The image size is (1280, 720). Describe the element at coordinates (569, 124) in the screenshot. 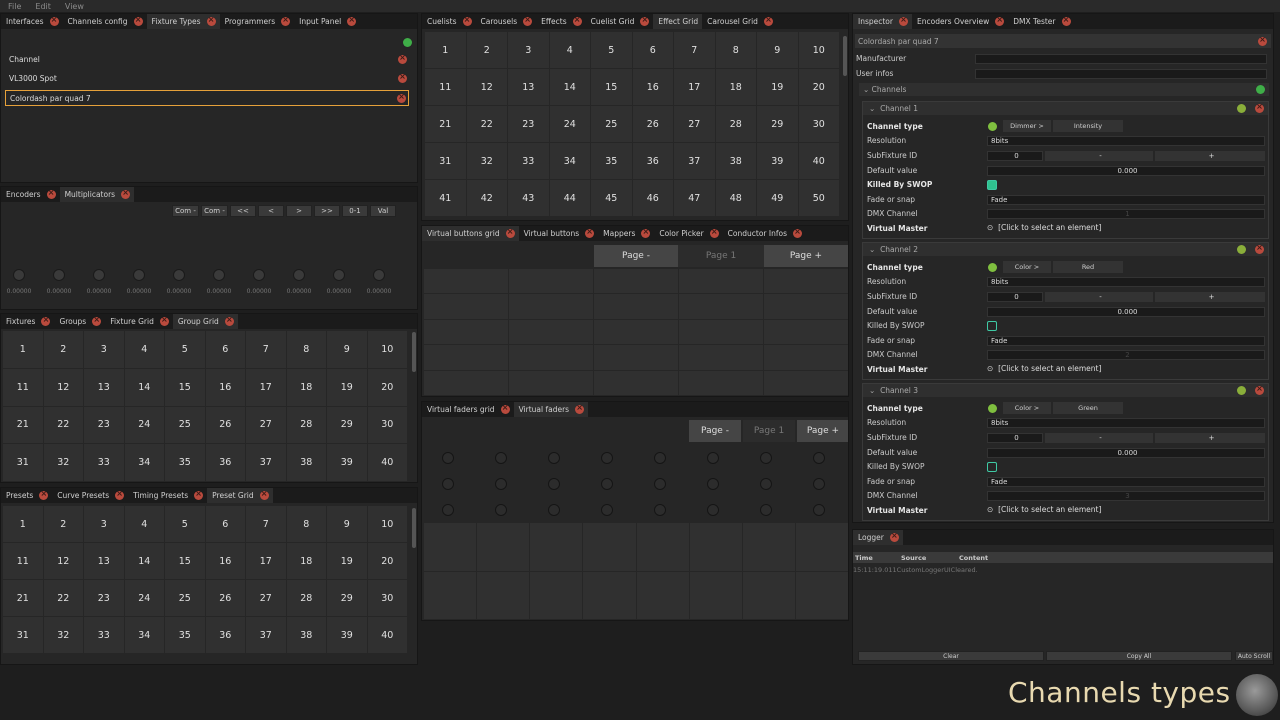

I see `grid-cell: 24` at that location.